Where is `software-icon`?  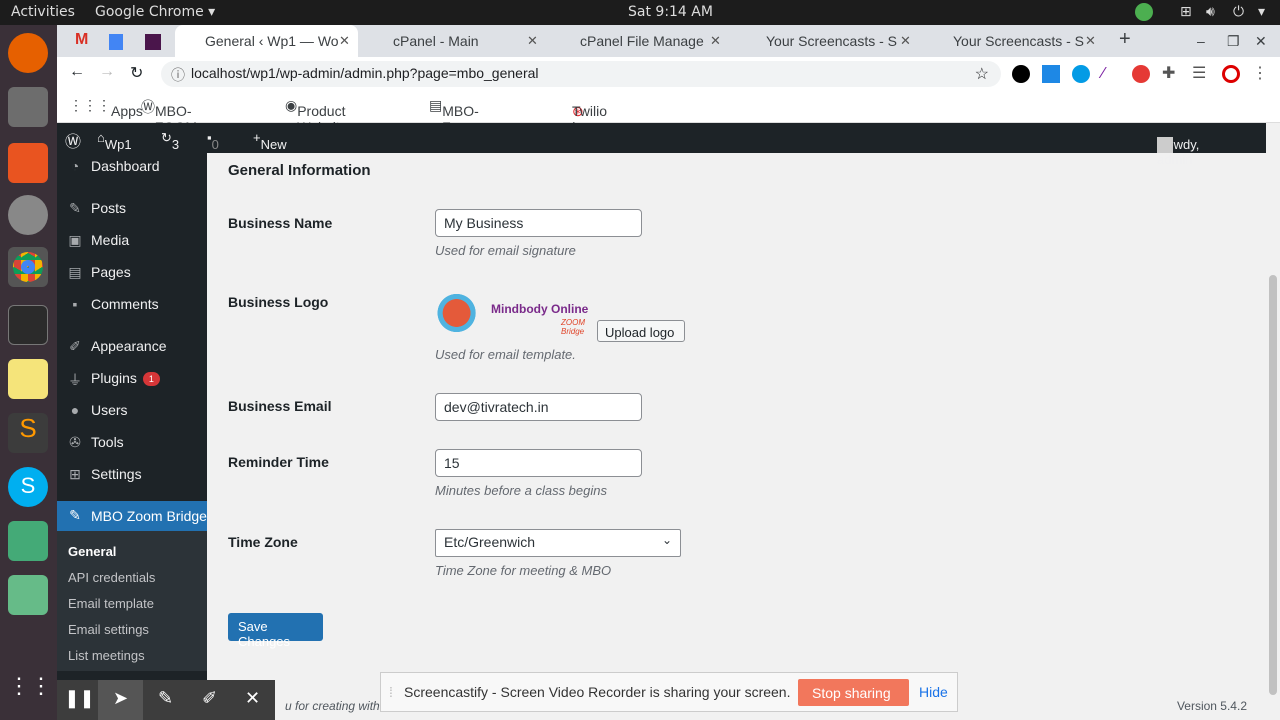
software-icon is located at coordinates (28, 163).